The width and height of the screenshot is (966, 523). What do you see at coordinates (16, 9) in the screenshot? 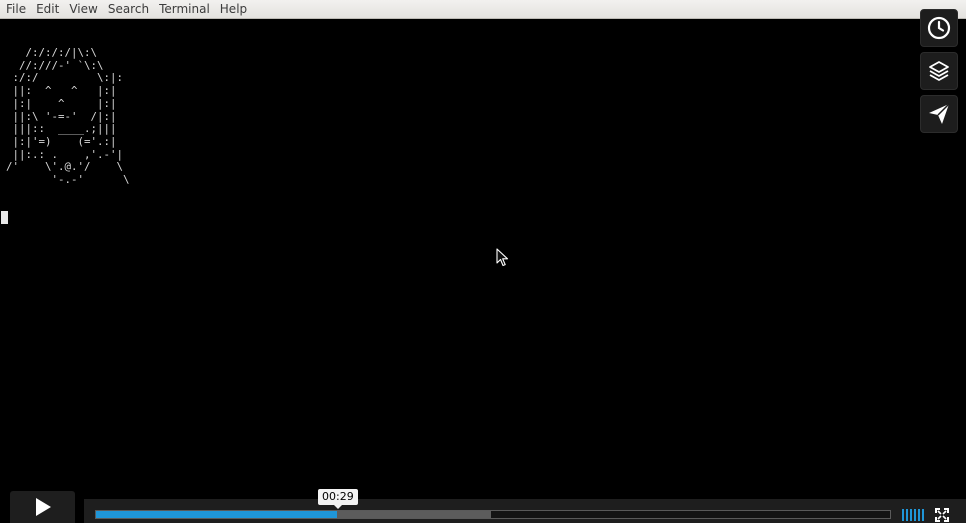
I see `menu-file: File` at bounding box center [16, 9].